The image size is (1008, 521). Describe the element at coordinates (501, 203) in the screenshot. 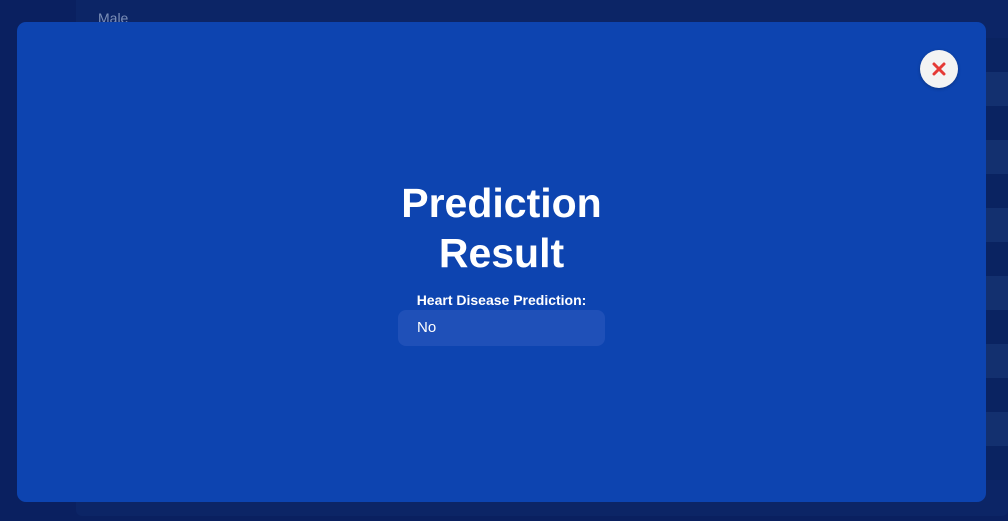

I see `modal-title-line1: Prediction` at that location.